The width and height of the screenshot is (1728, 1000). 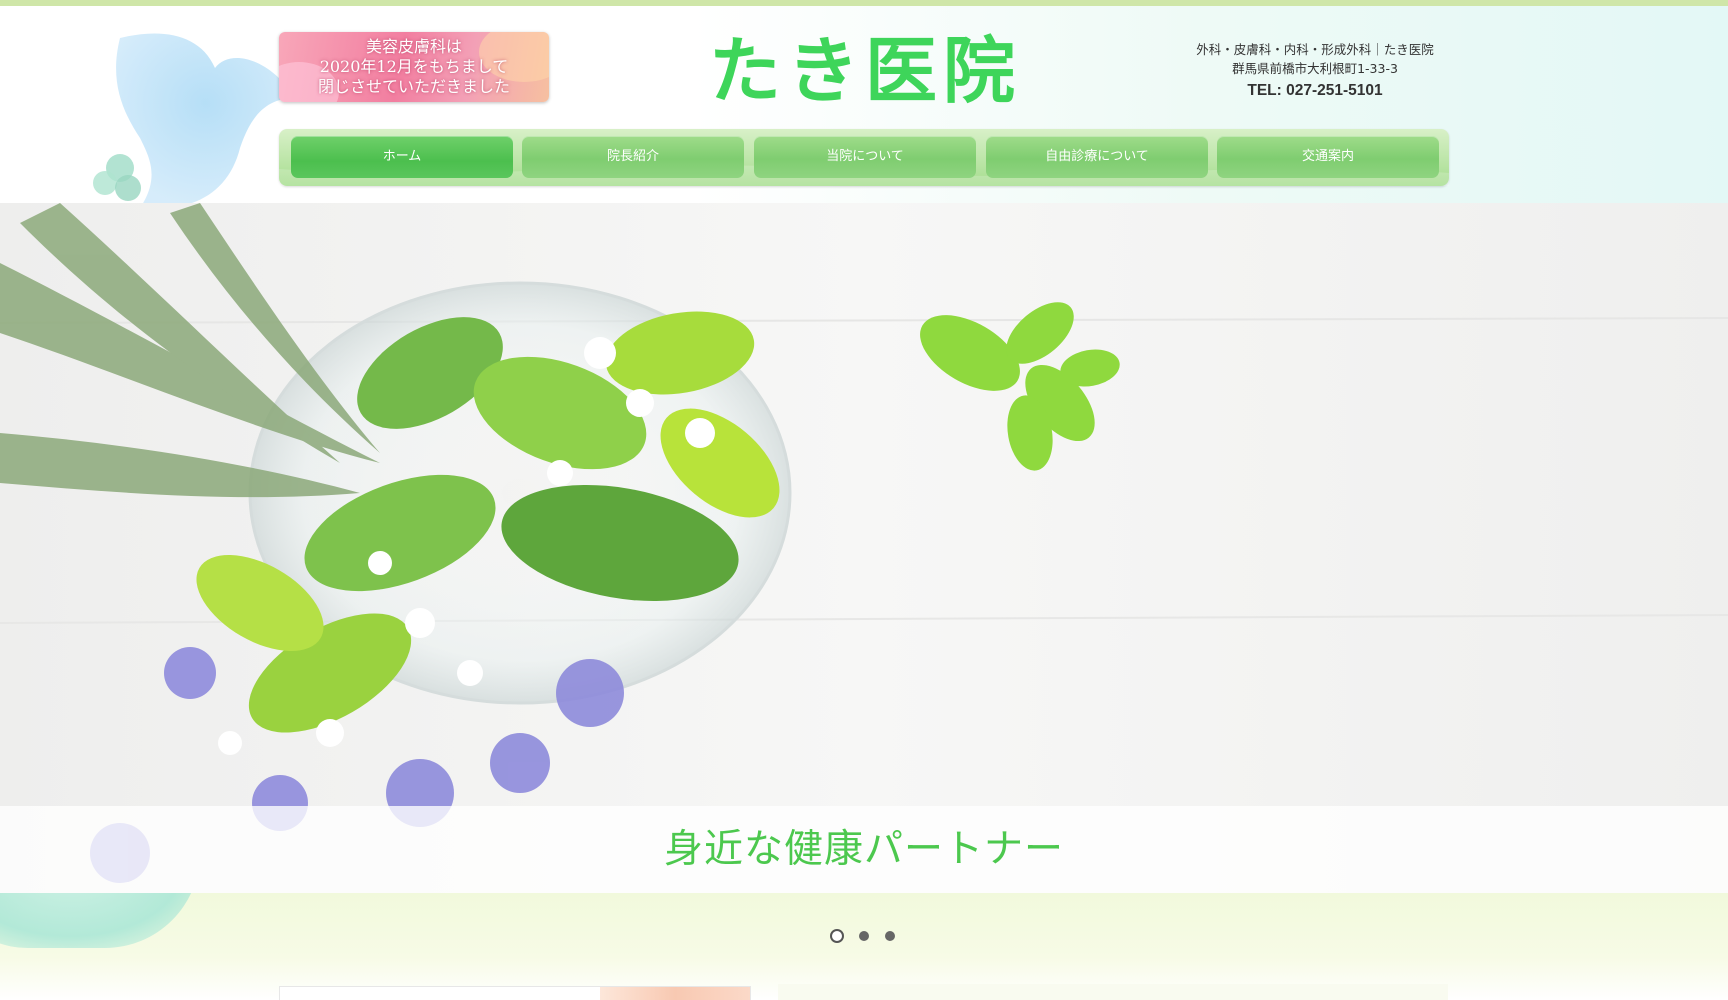 I want to click on content-card-left, so click(x=515, y=993).